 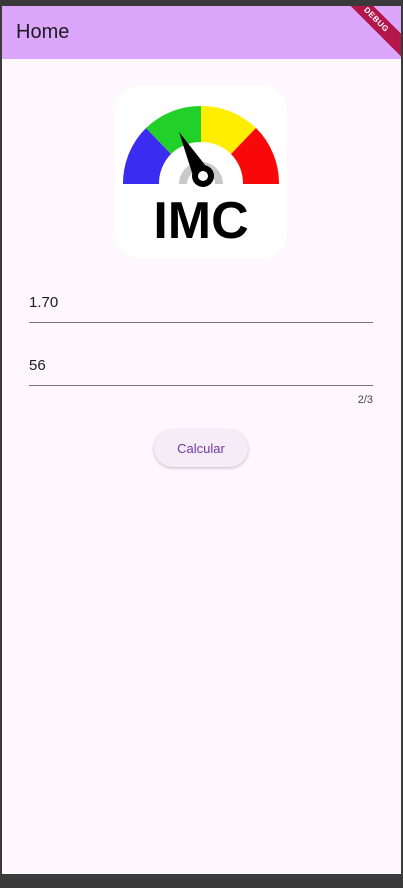 What do you see at coordinates (201, 881) in the screenshot?
I see `system-bottom-bar` at bounding box center [201, 881].